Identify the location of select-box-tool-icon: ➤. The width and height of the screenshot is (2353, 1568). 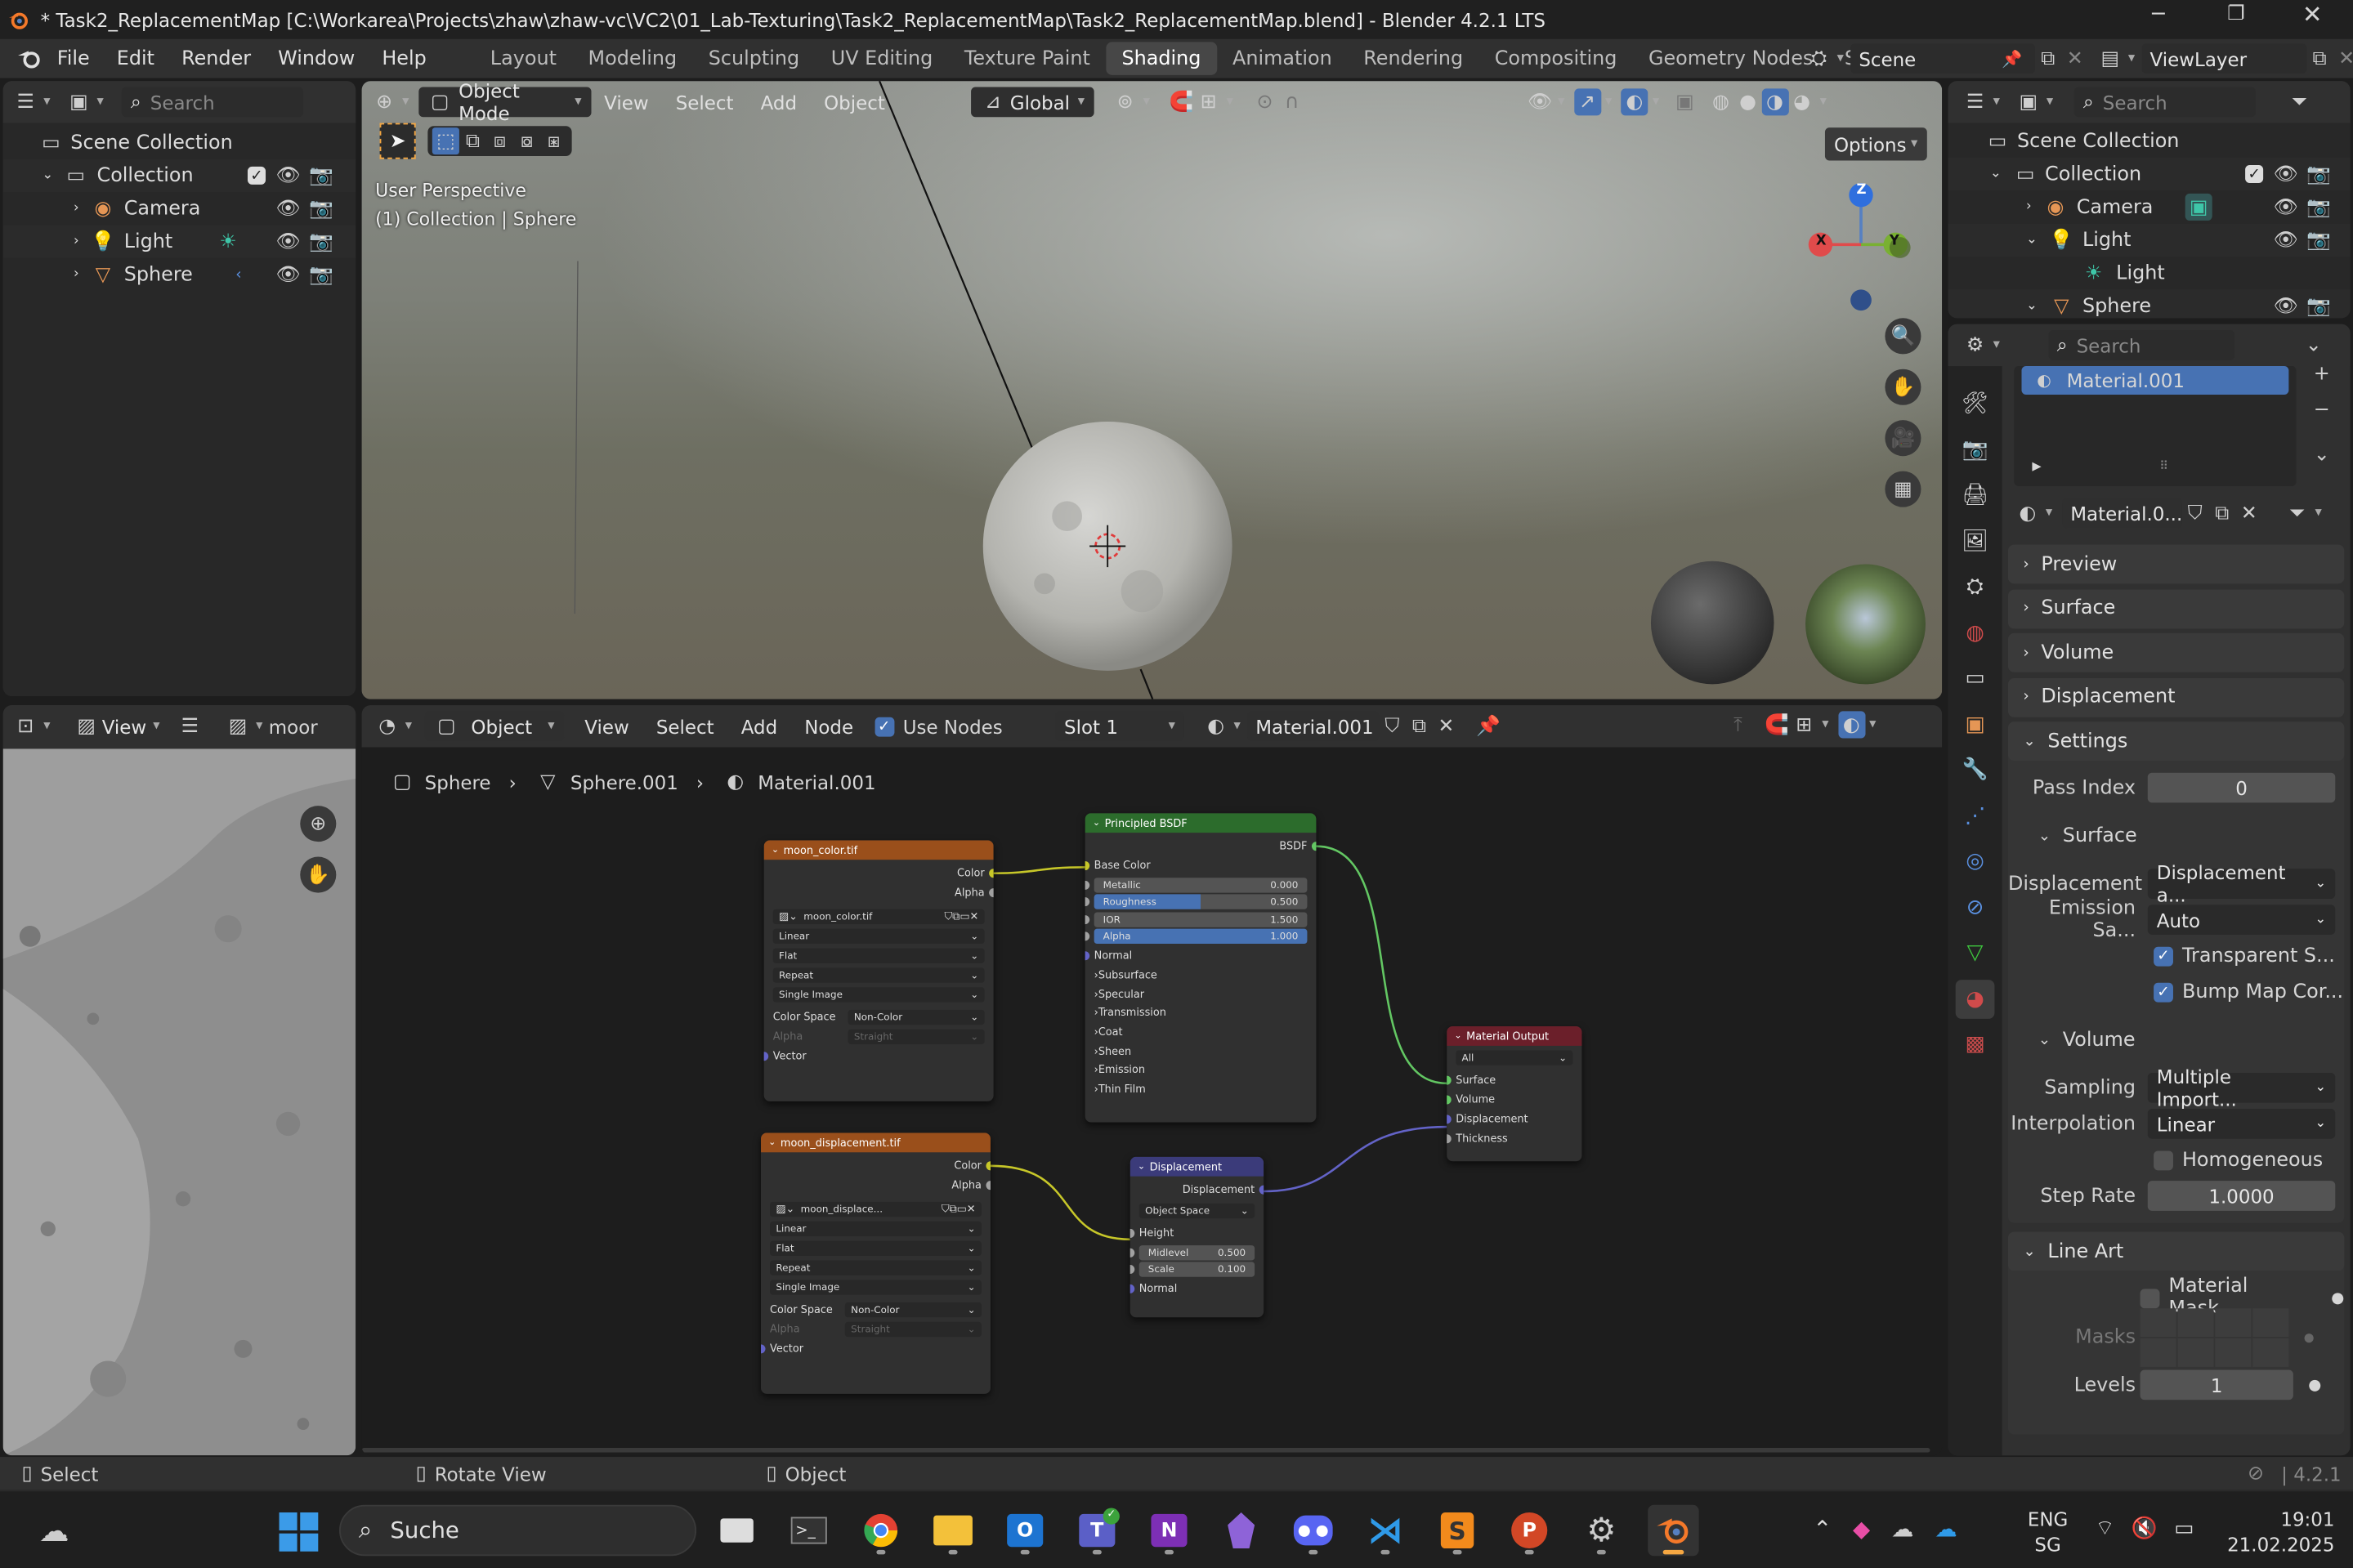
(397, 141).